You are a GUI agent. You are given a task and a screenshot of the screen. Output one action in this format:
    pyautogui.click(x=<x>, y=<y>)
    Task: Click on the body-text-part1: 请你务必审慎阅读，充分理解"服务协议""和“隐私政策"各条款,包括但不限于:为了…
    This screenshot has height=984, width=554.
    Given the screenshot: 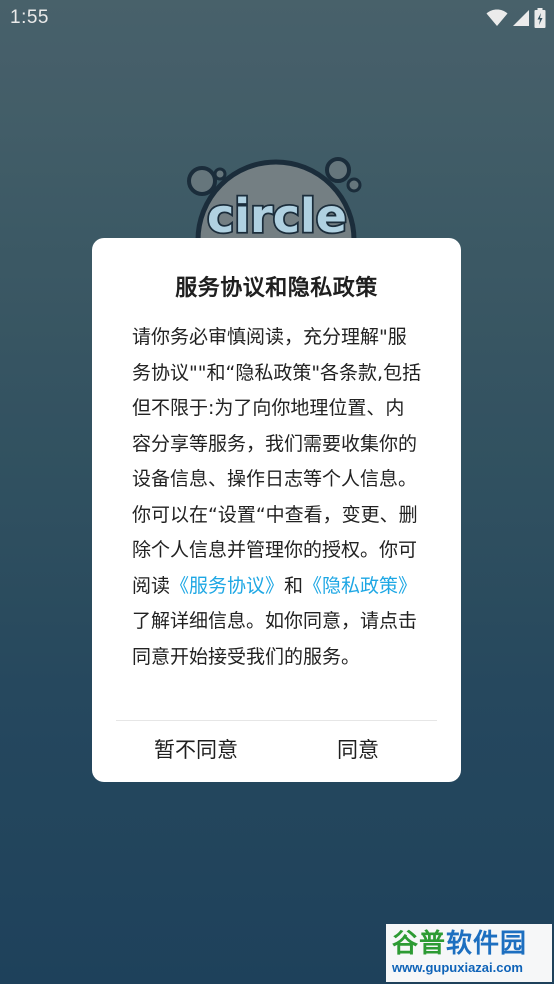 What is the action you would take?
    pyautogui.click(x=277, y=461)
    